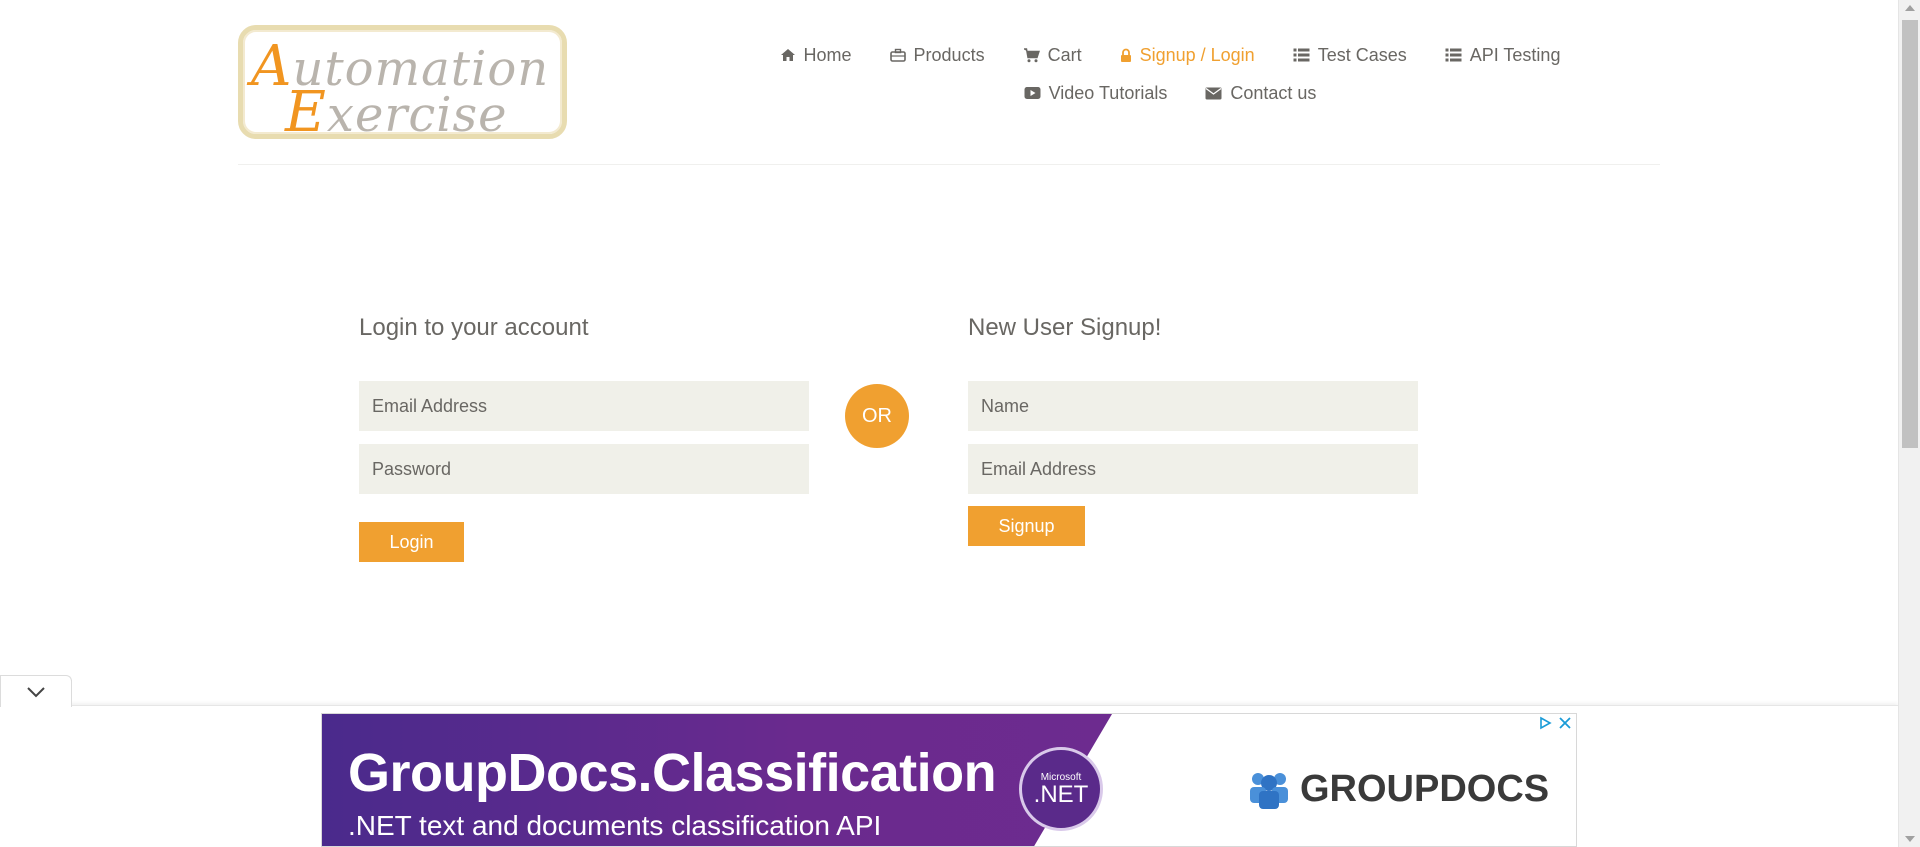 The height and width of the screenshot is (847, 1920). I want to click on nav-video-tutorials: Video Tutorials, so click(1096, 93).